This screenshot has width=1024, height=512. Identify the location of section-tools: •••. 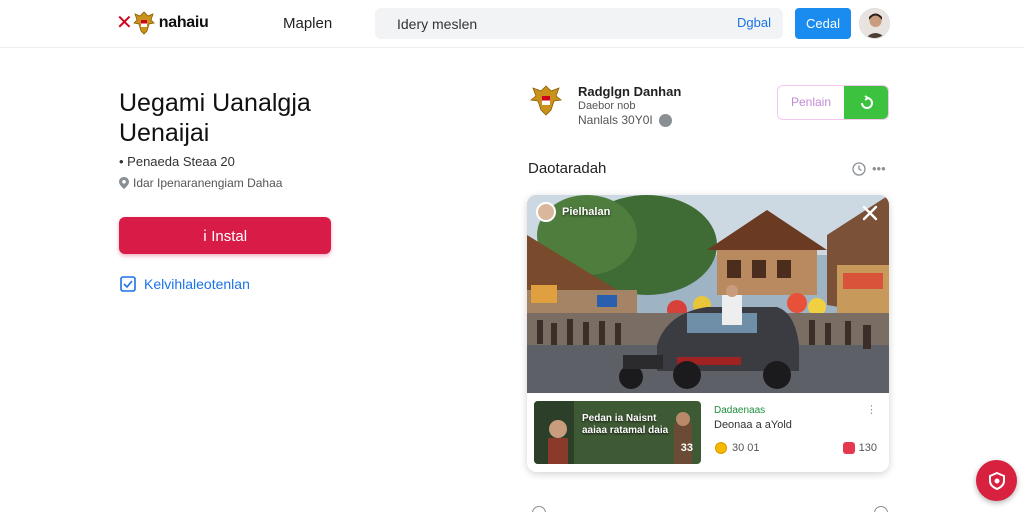
(869, 168).